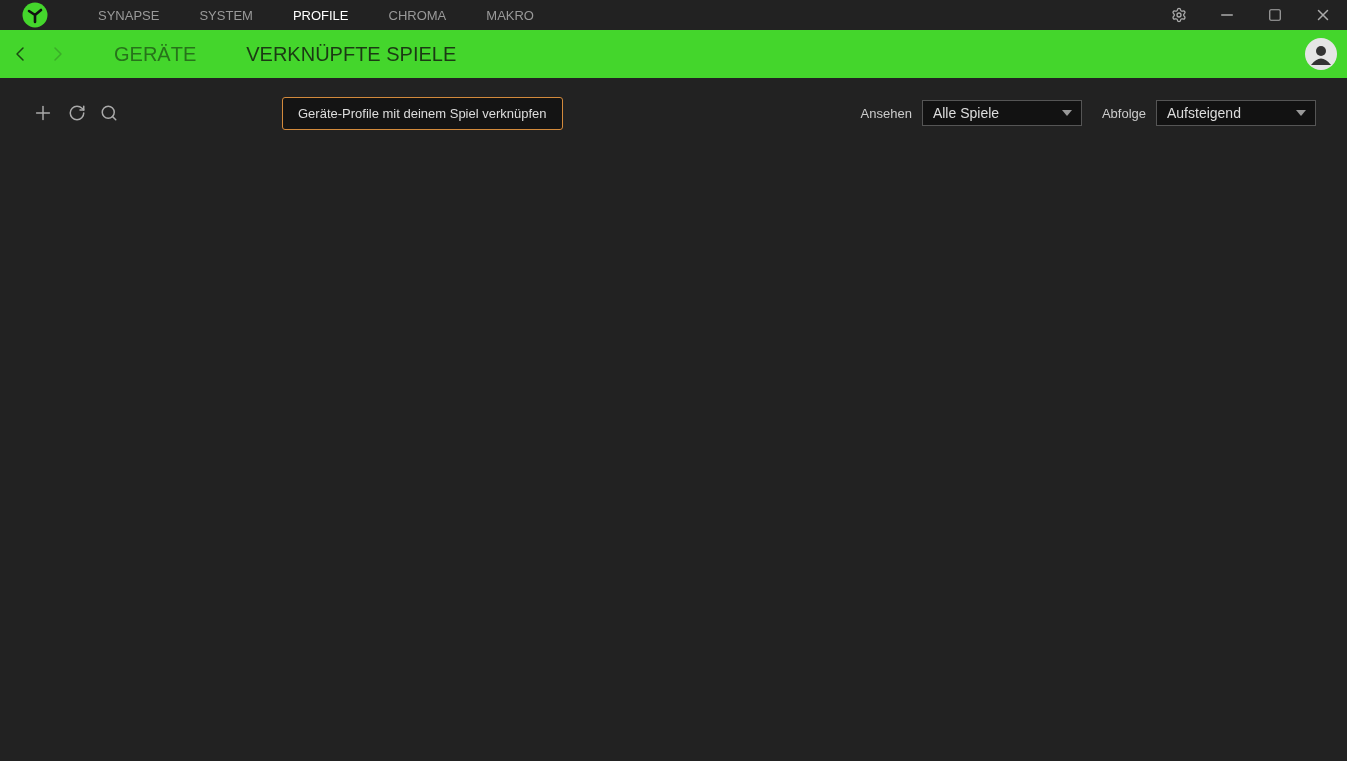 The height and width of the screenshot is (761, 1347). Describe the element at coordinates (1321, 54) in the screenshot. I see `avatar-icon` at that location.